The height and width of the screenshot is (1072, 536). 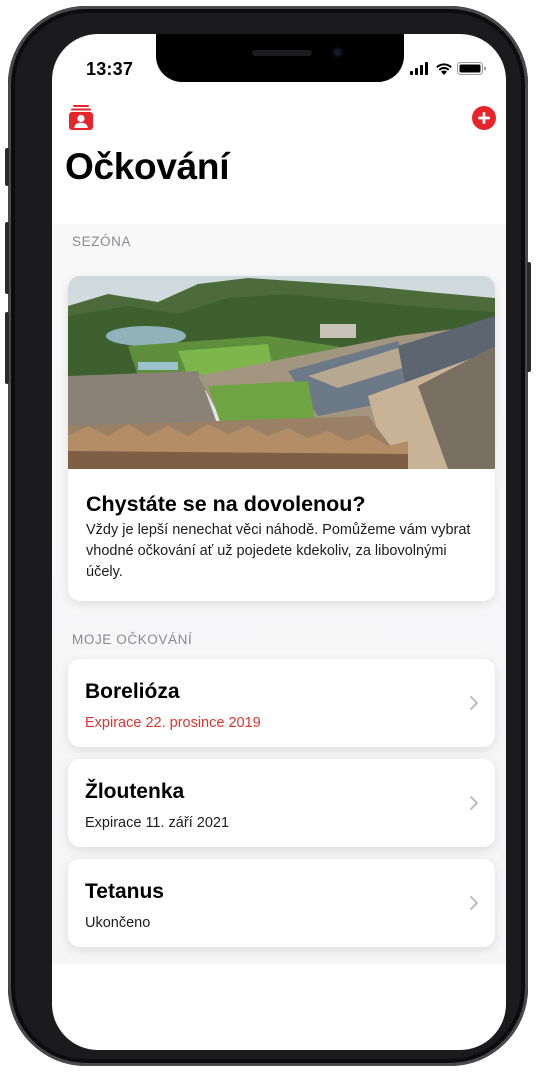 What do you see at coordinates (118, 923) in the screenshot?
I see `vaccination-status: Ukončeno` at bounding box center [118, 923].